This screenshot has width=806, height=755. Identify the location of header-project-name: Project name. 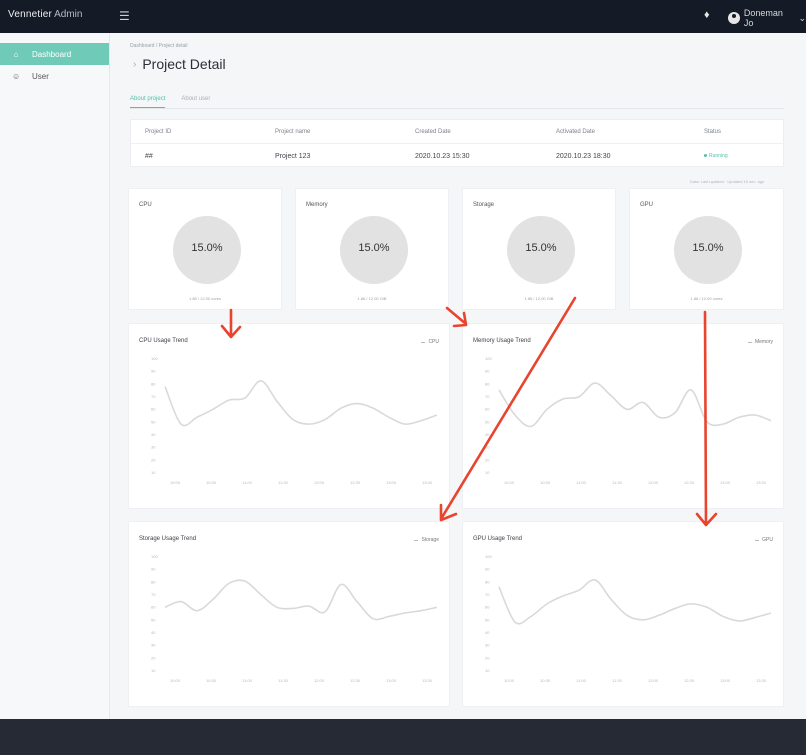
(293, 131).